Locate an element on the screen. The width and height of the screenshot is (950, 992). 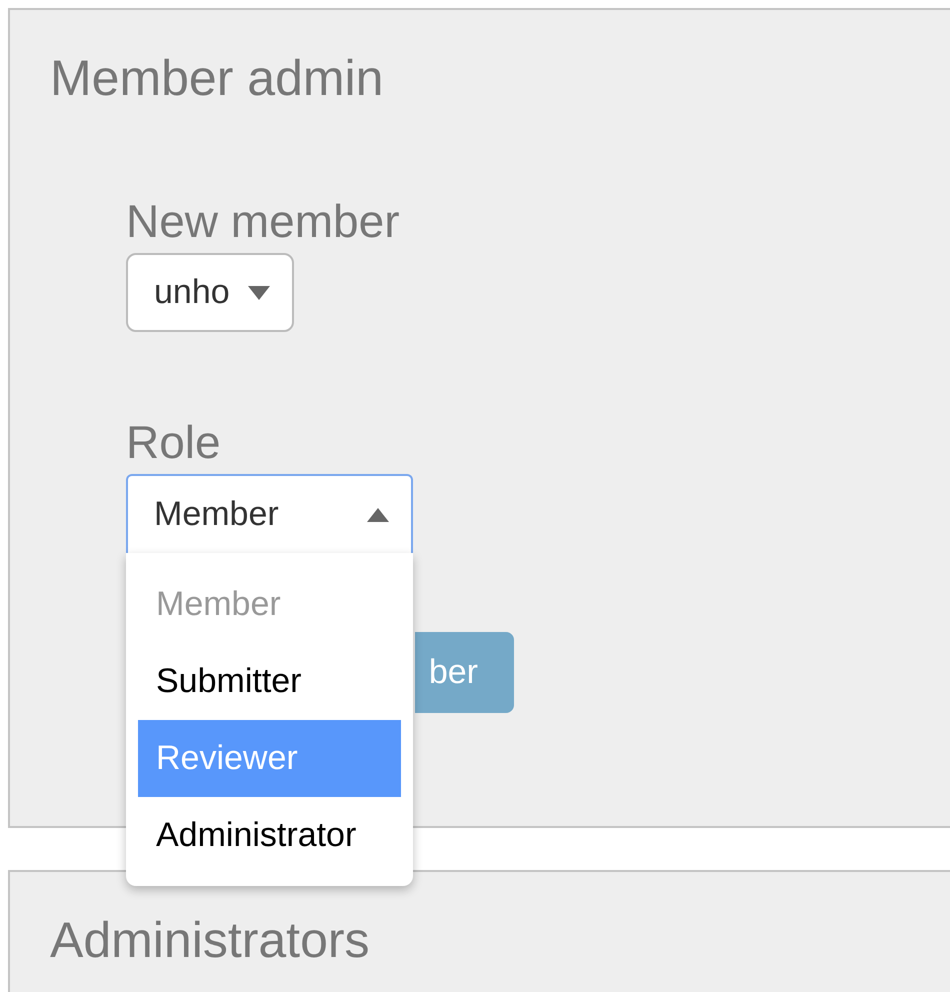
panel-title: Administrators is located at coordinates (210, 940).